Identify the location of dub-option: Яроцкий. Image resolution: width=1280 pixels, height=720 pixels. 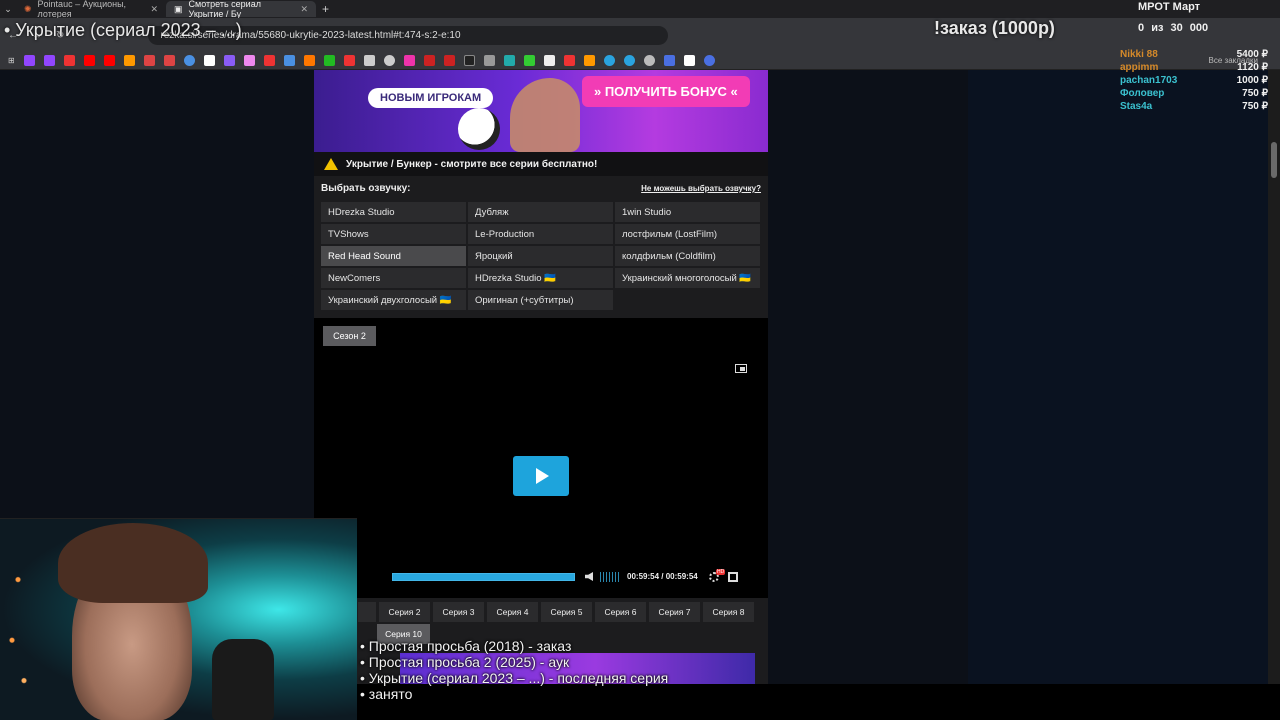
(540, 256).